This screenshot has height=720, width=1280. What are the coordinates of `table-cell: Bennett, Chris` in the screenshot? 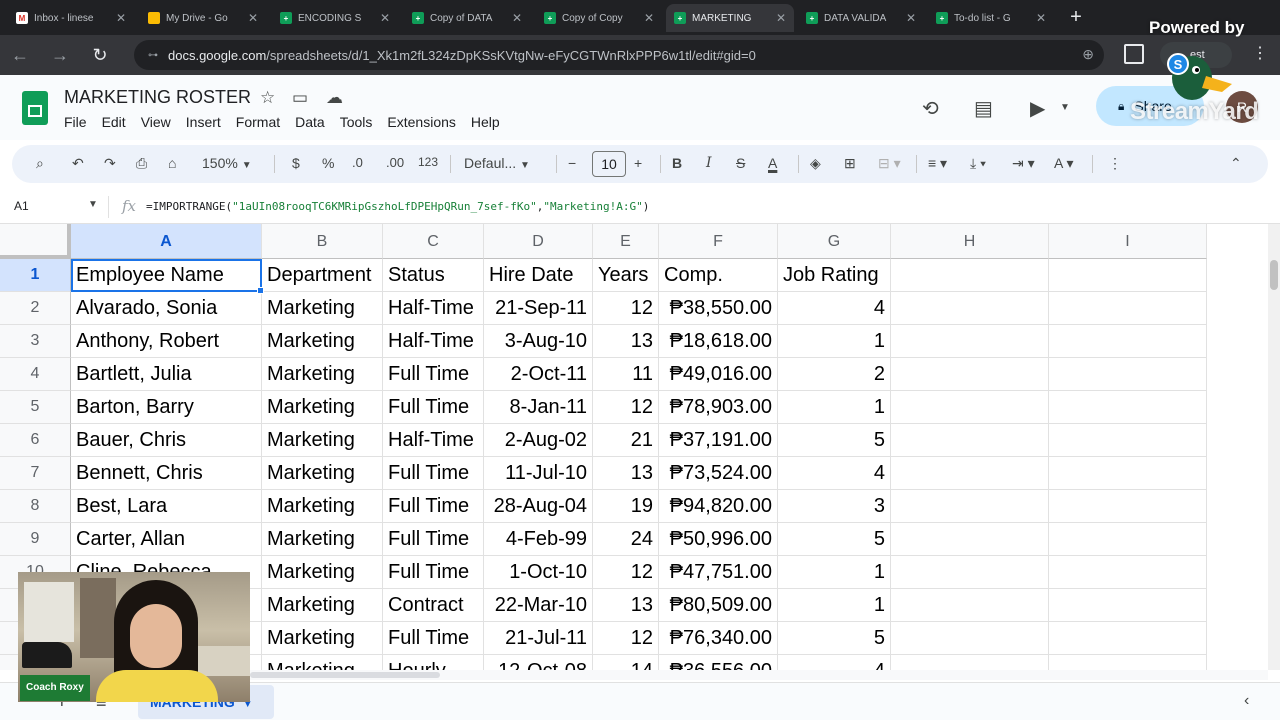 It's located at (166, 473).